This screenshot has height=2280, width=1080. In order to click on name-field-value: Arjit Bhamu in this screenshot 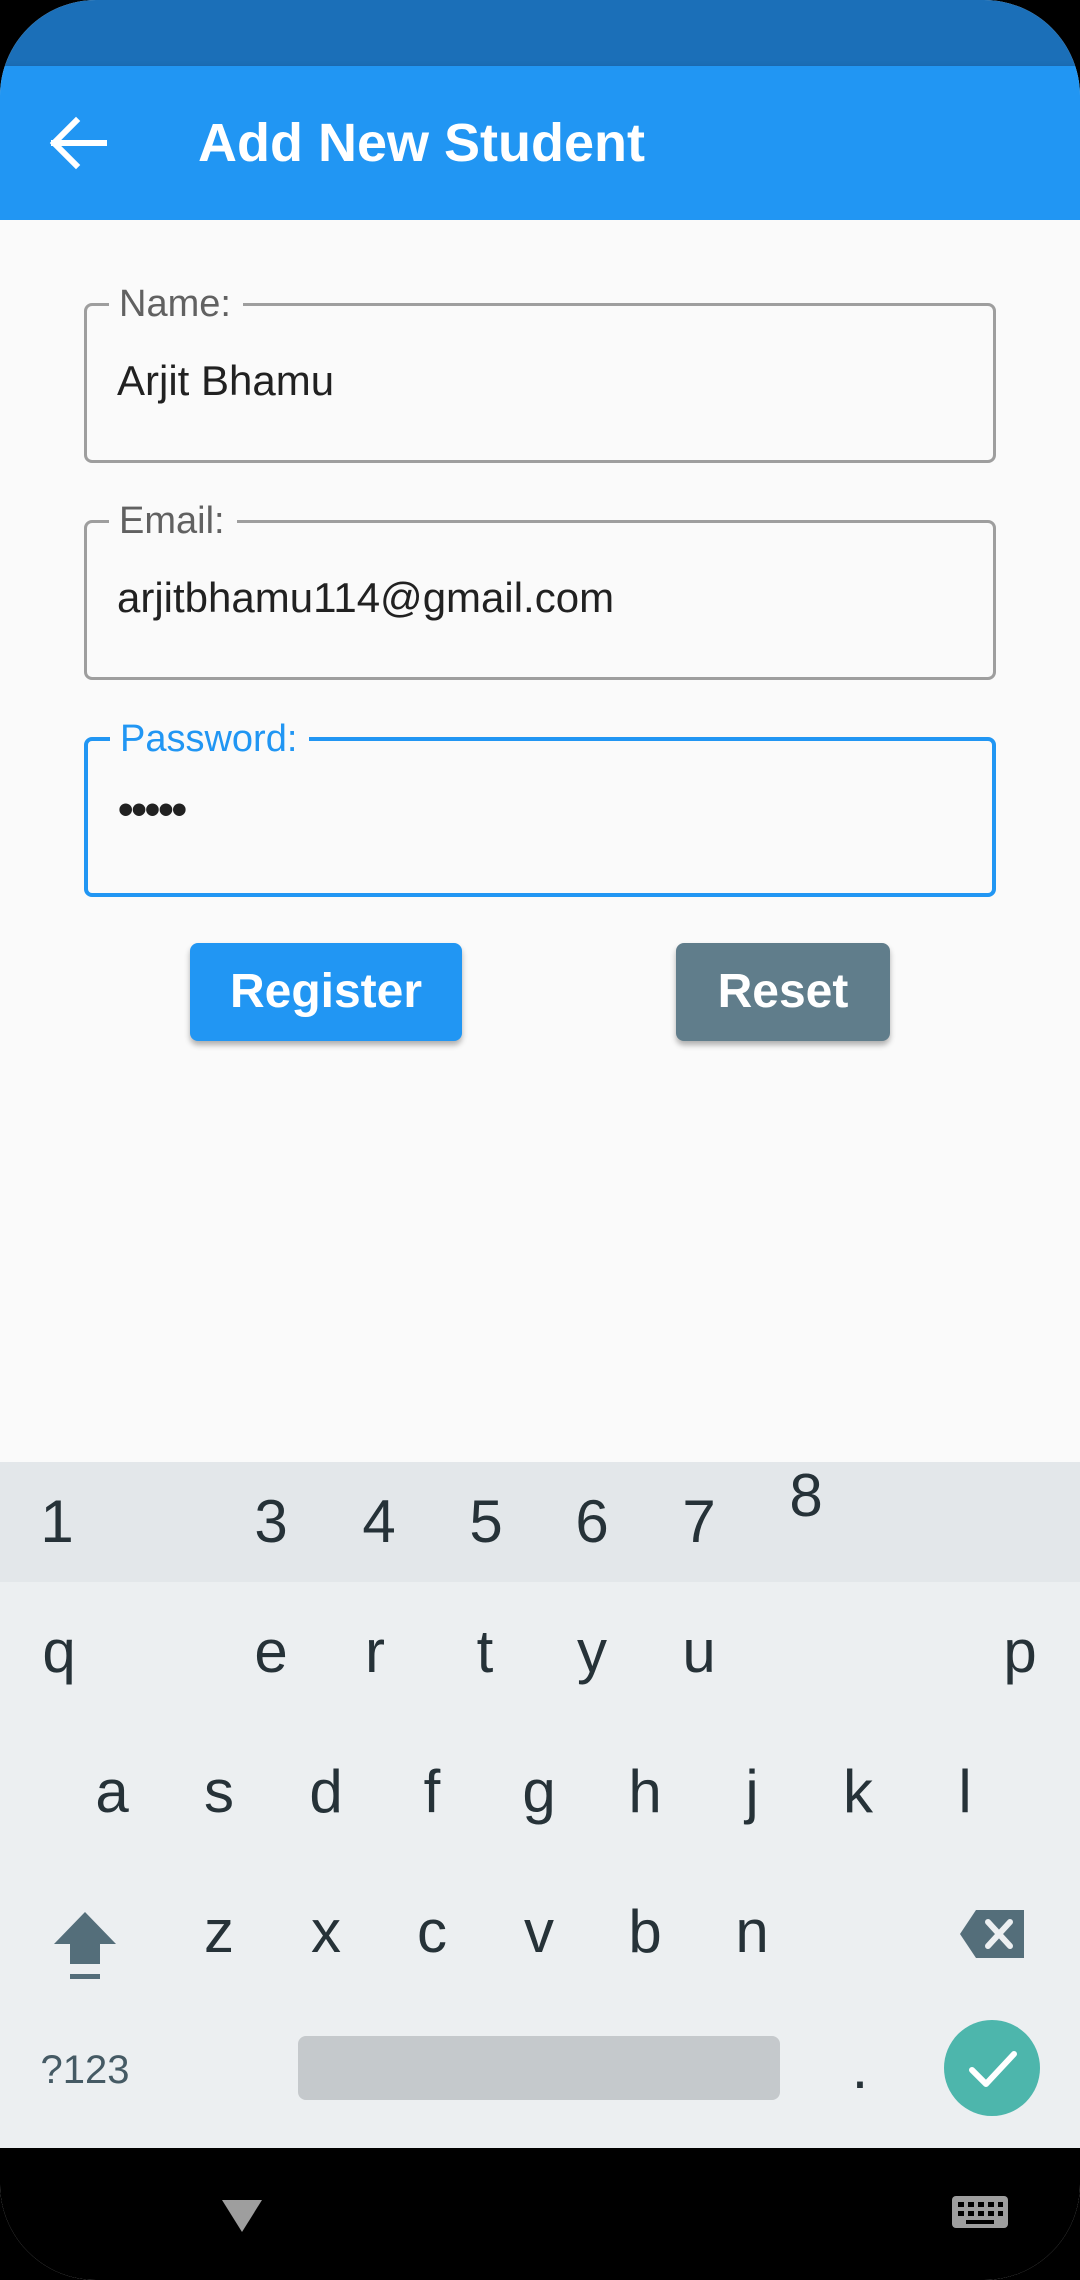, I will do `click(226, 380)`.